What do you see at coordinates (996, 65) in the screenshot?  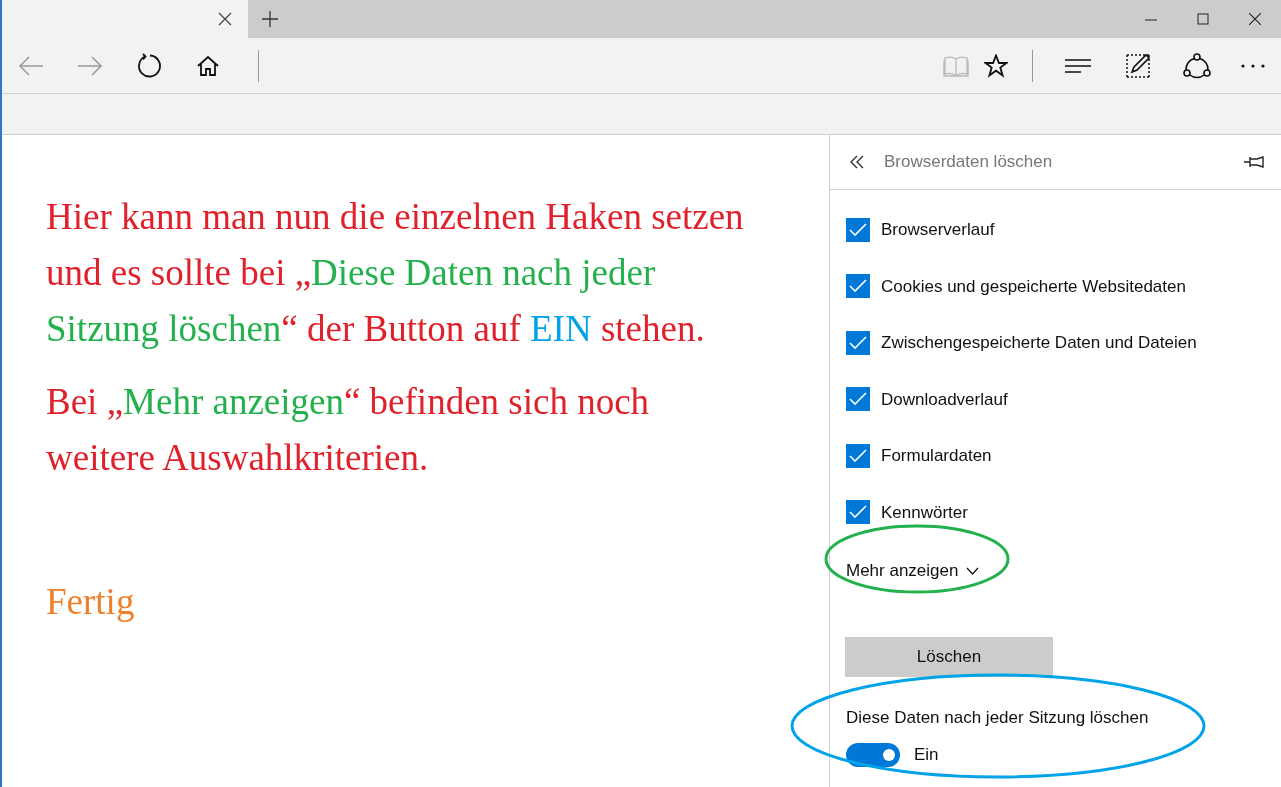 I see `star-icon` at bounding box center [996, 65].